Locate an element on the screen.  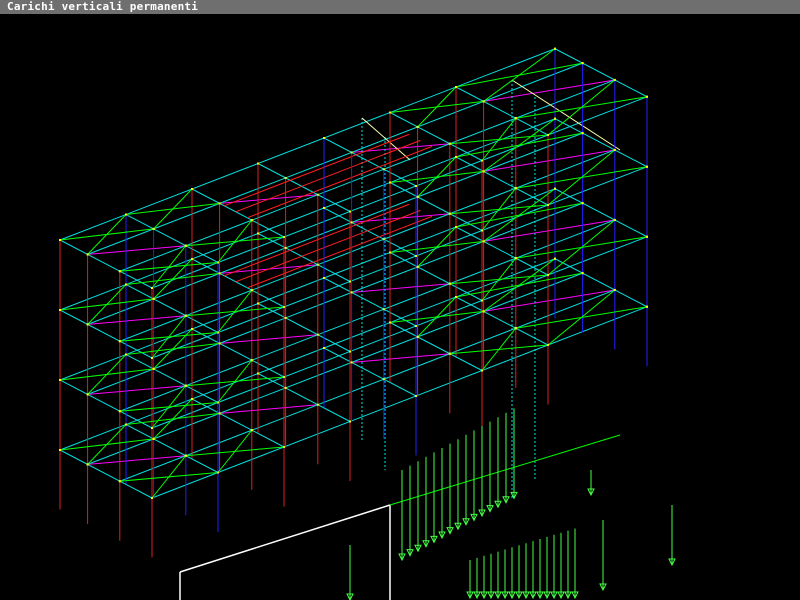
foundation-beam is located at coordinates (285, 538).